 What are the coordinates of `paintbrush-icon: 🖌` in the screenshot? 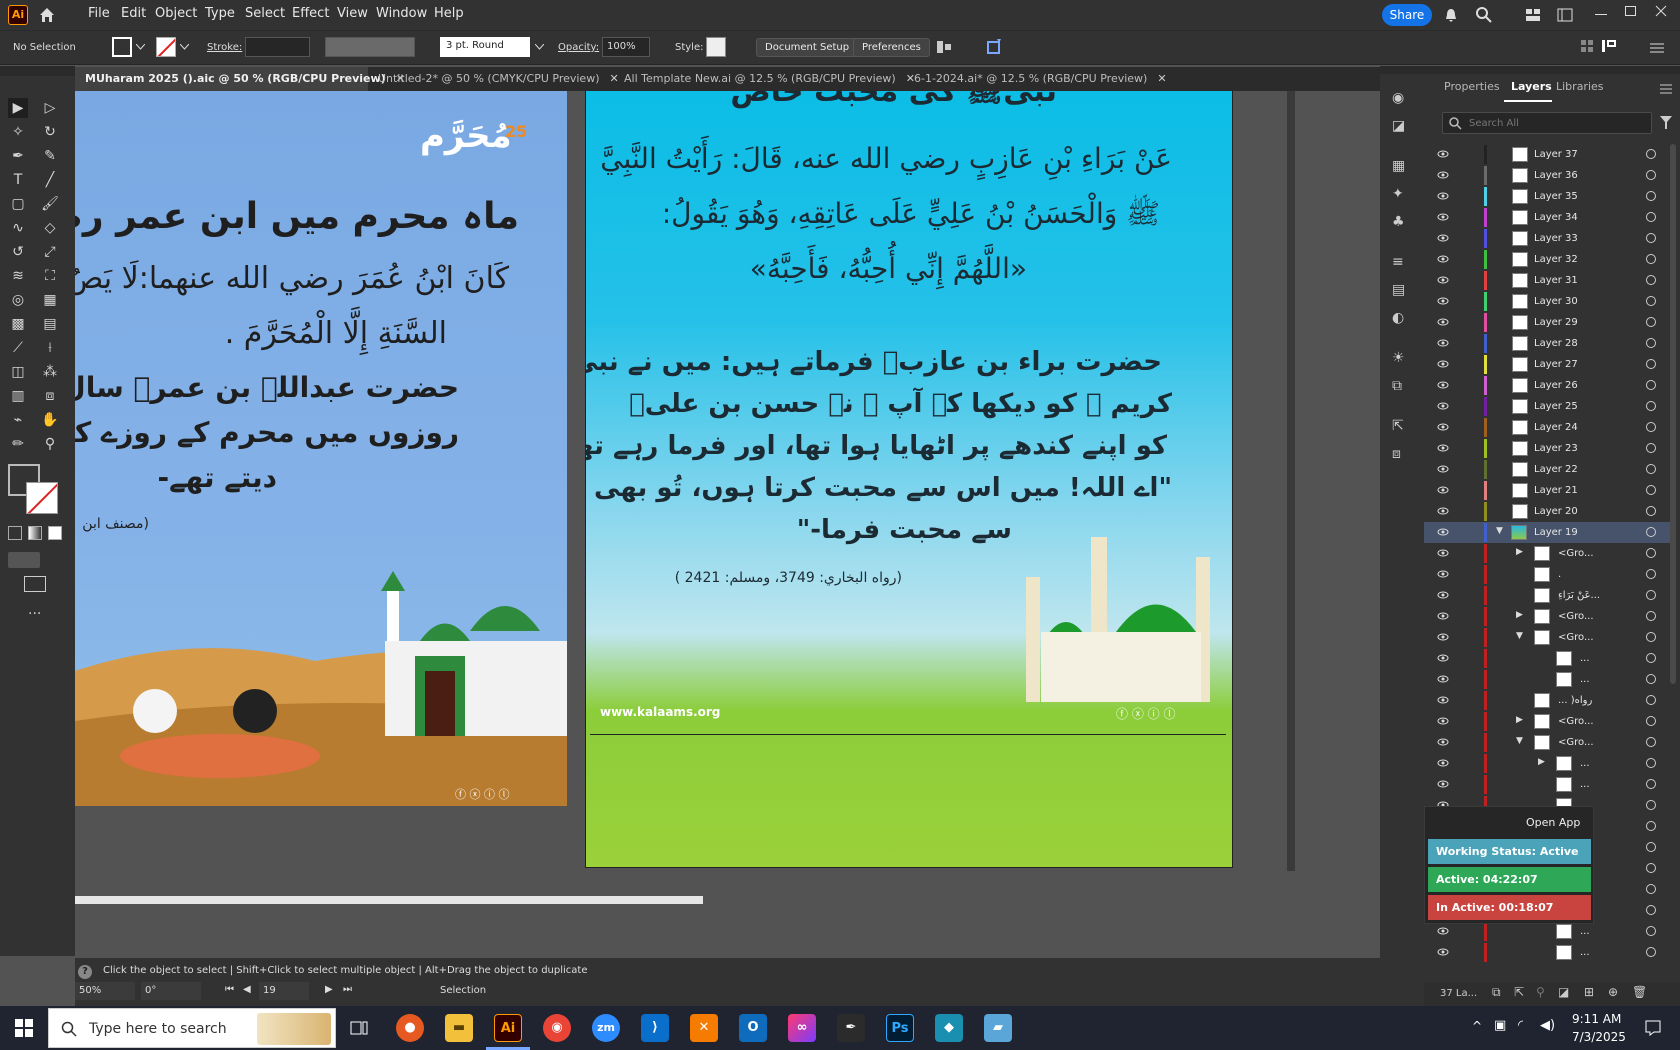 It's located at (50, 204).